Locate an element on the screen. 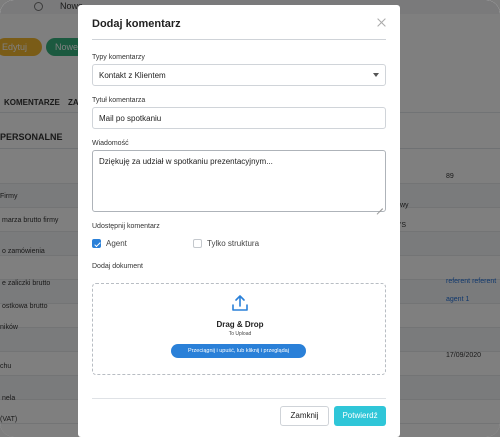  structure-only-checkbox is located at coordinates (197, 243).